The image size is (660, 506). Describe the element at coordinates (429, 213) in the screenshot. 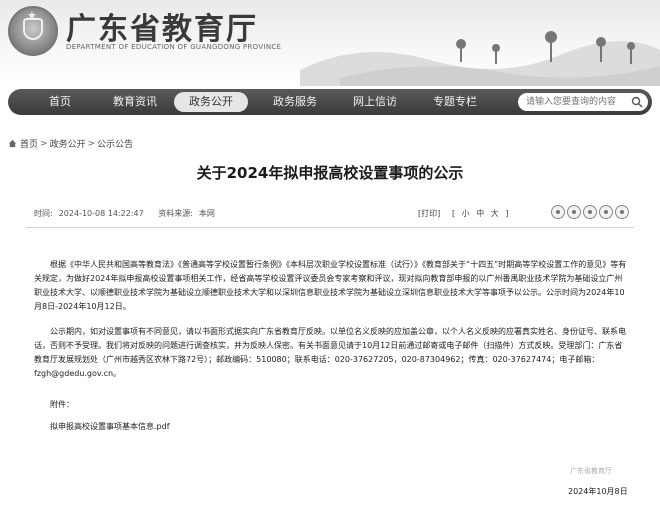

I see `print-button: [打印]` at that location.